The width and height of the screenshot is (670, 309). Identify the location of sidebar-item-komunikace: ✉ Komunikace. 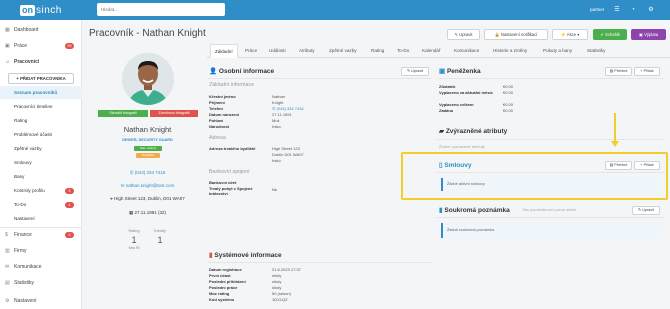
(41, 267).